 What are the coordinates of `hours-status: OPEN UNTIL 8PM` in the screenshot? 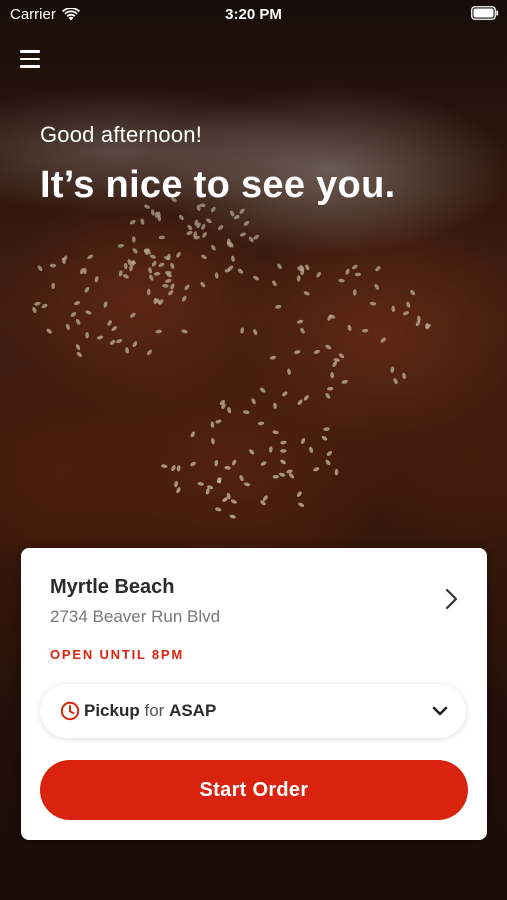 It's located at (117, 654).